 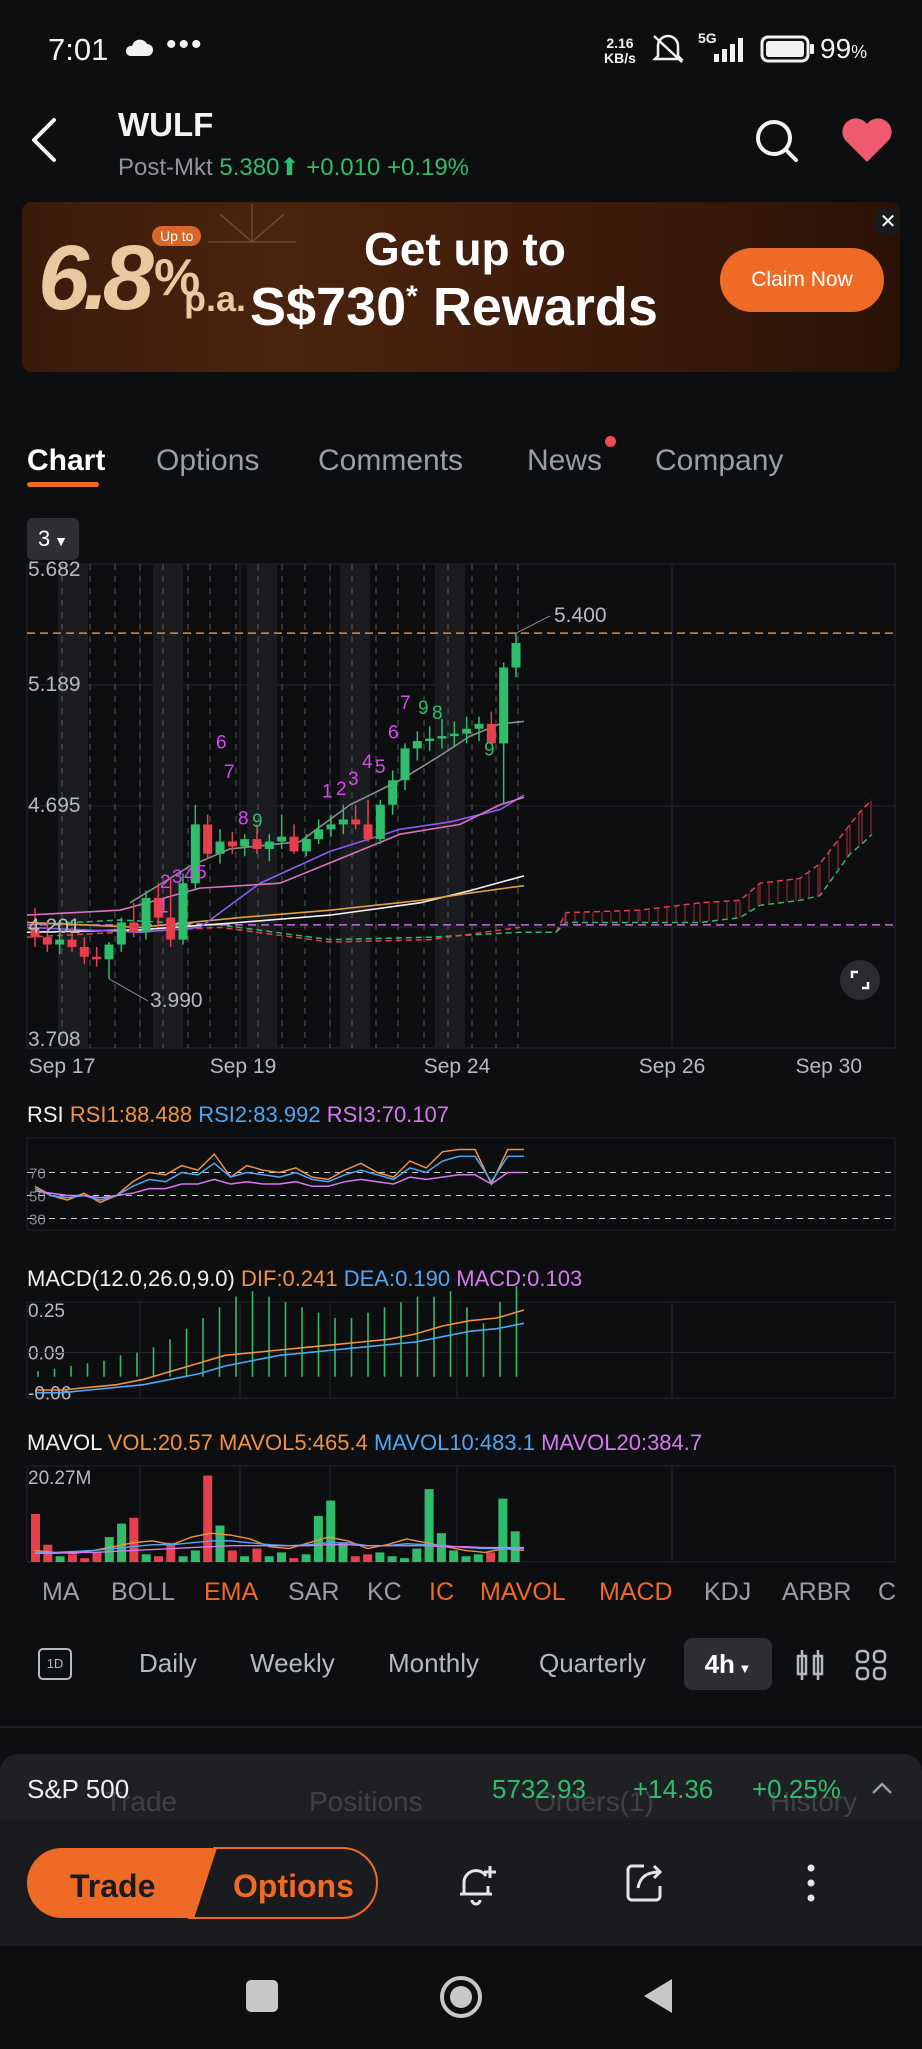 I want to click on indicator-kc: KC, so click(x=384, y=1592).